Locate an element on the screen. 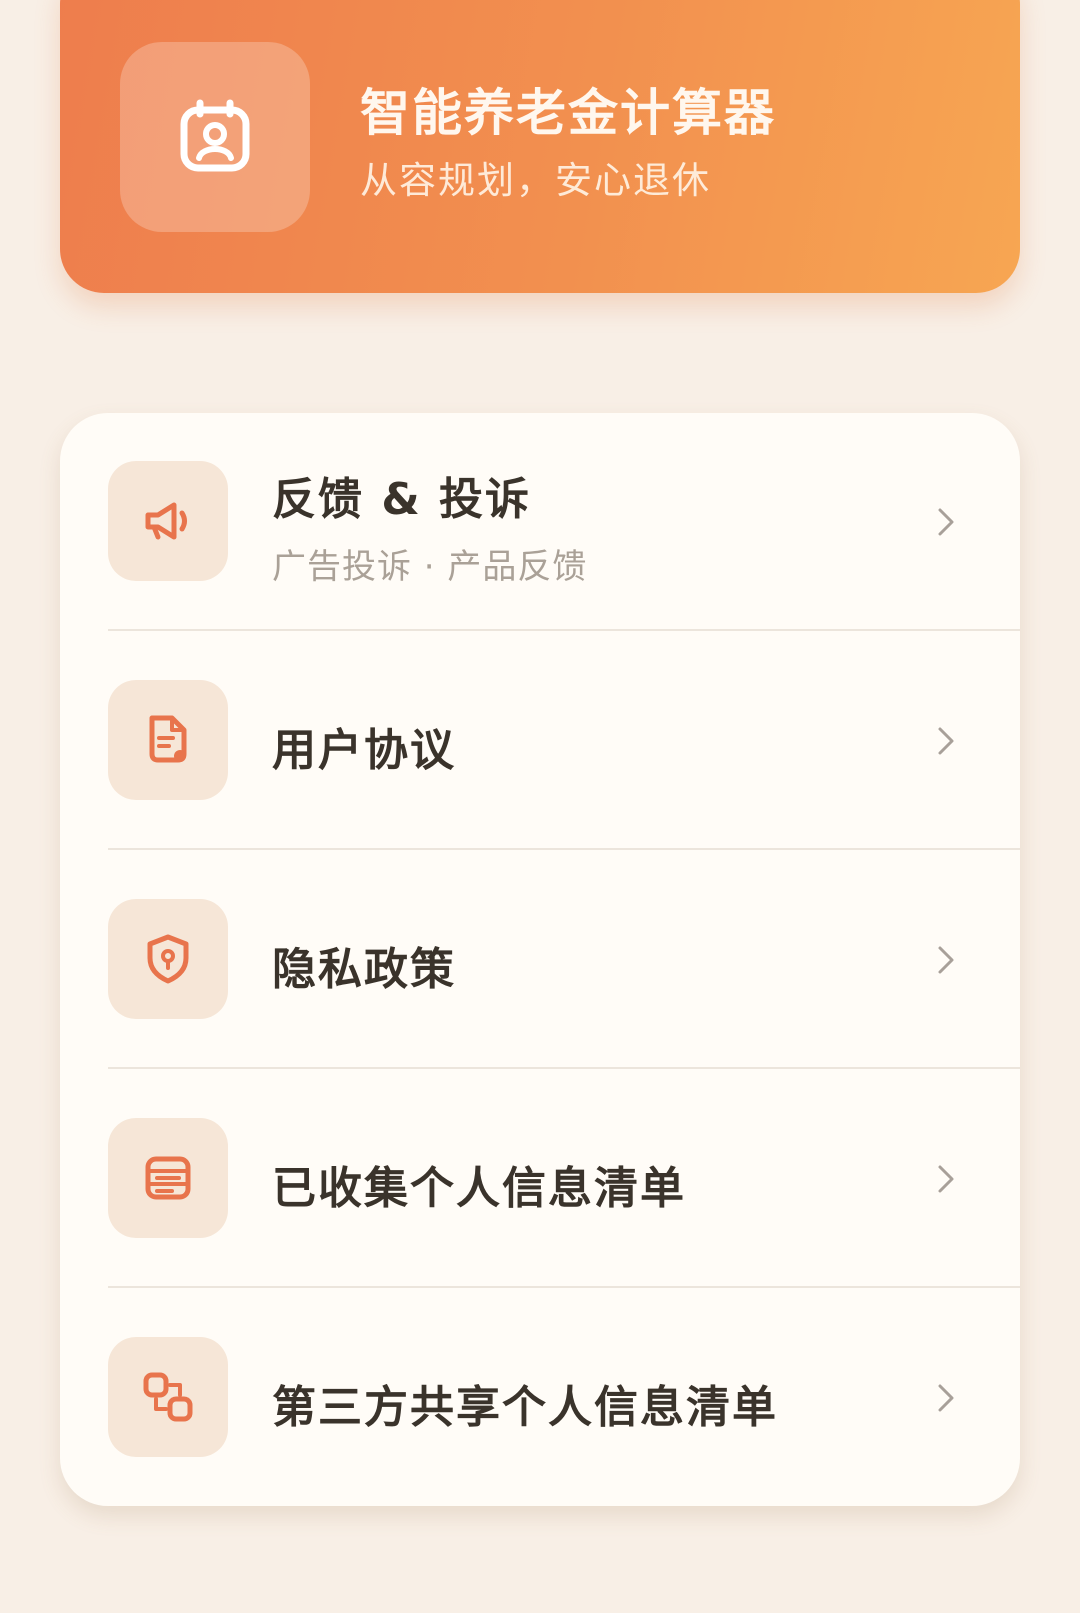 The width and height of the screenshot is (1080, 1613). document-icon is located at coordinates (168, 739).